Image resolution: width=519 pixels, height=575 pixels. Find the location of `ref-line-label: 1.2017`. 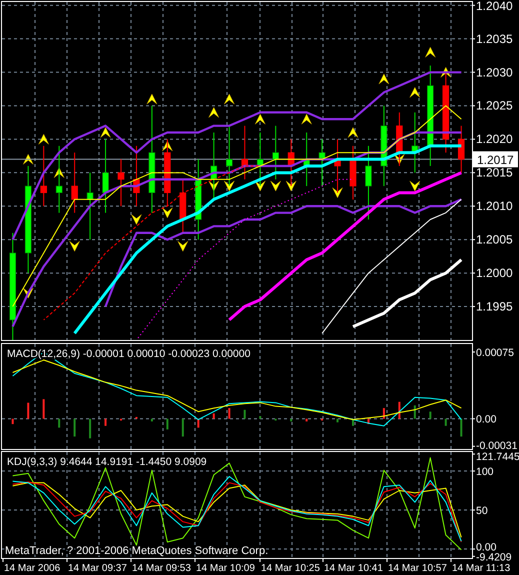

ref-line-label: 1.2017 is located at coordinates (495, 159).